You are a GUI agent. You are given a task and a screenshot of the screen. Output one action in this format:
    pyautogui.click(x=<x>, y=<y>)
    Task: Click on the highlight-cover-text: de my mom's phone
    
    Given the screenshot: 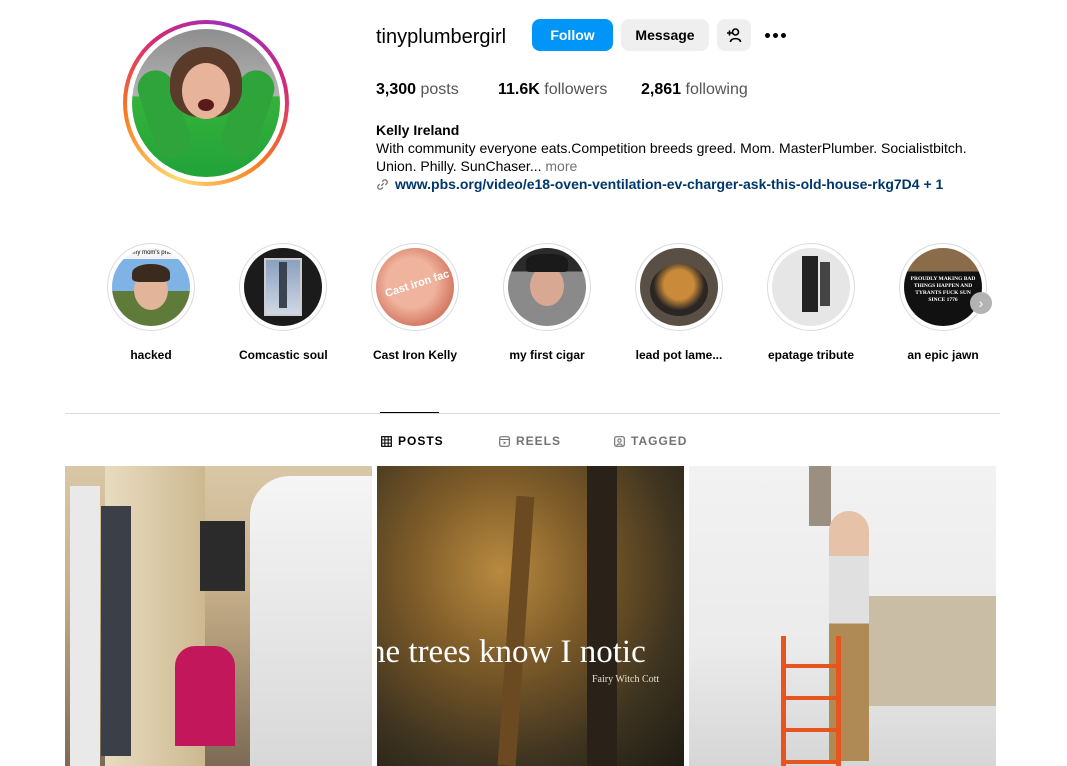 What is the action you would take?
    pyautogui.click(x=151, y=253)
    